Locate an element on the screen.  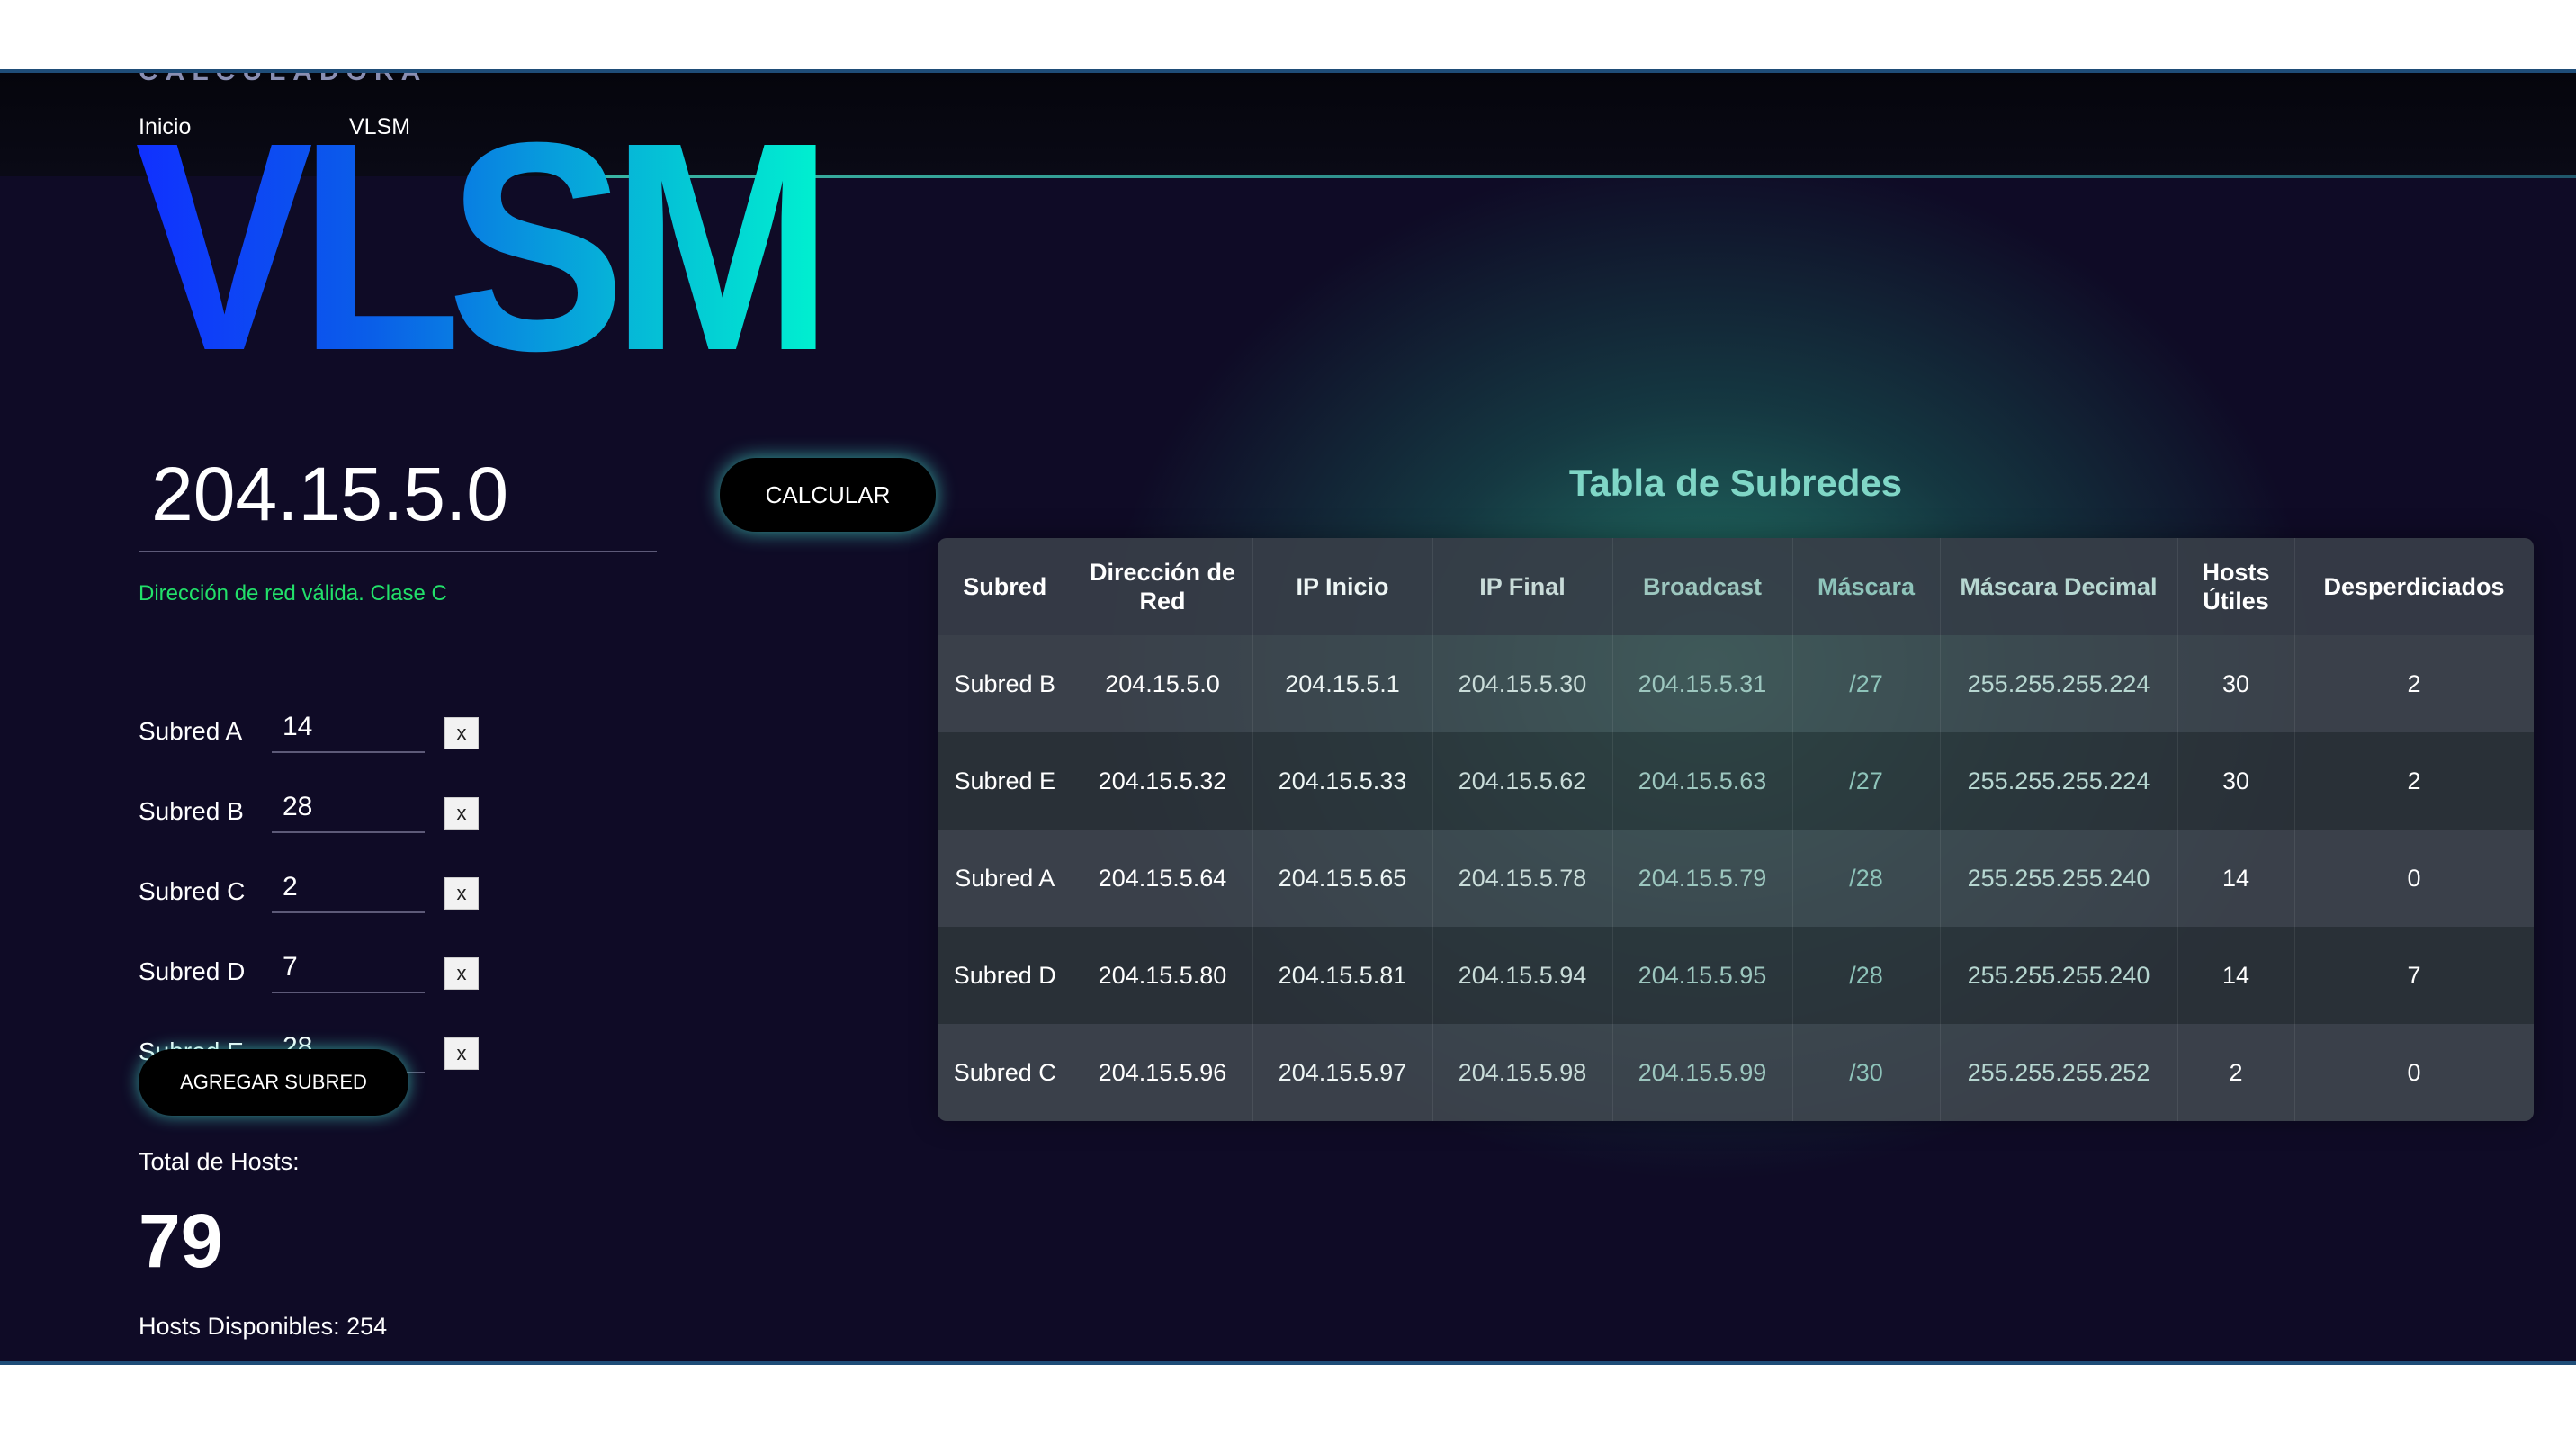
table-cell: 204.15.5.63 is located at coordinates (1703, 781).